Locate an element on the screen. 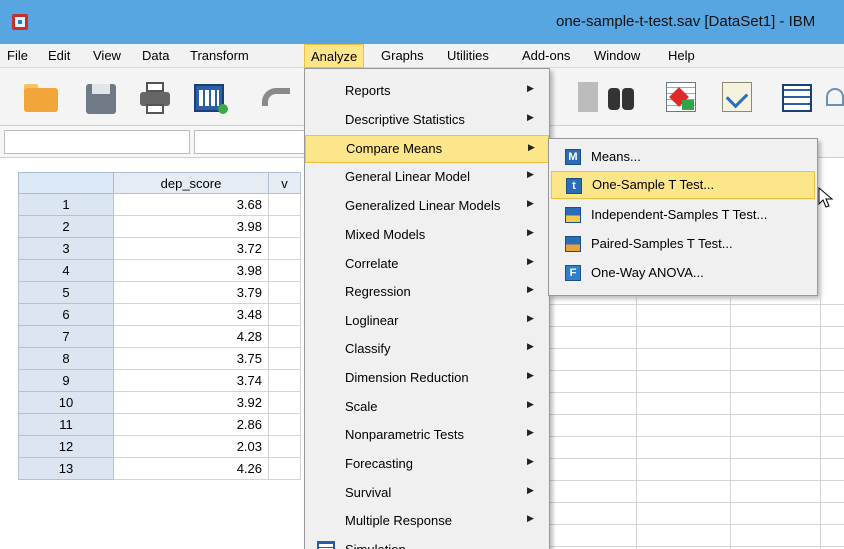 The width and height of the screenshot is (844, 549). menu-graphs: Graphs is located at coordinates (402, 55).